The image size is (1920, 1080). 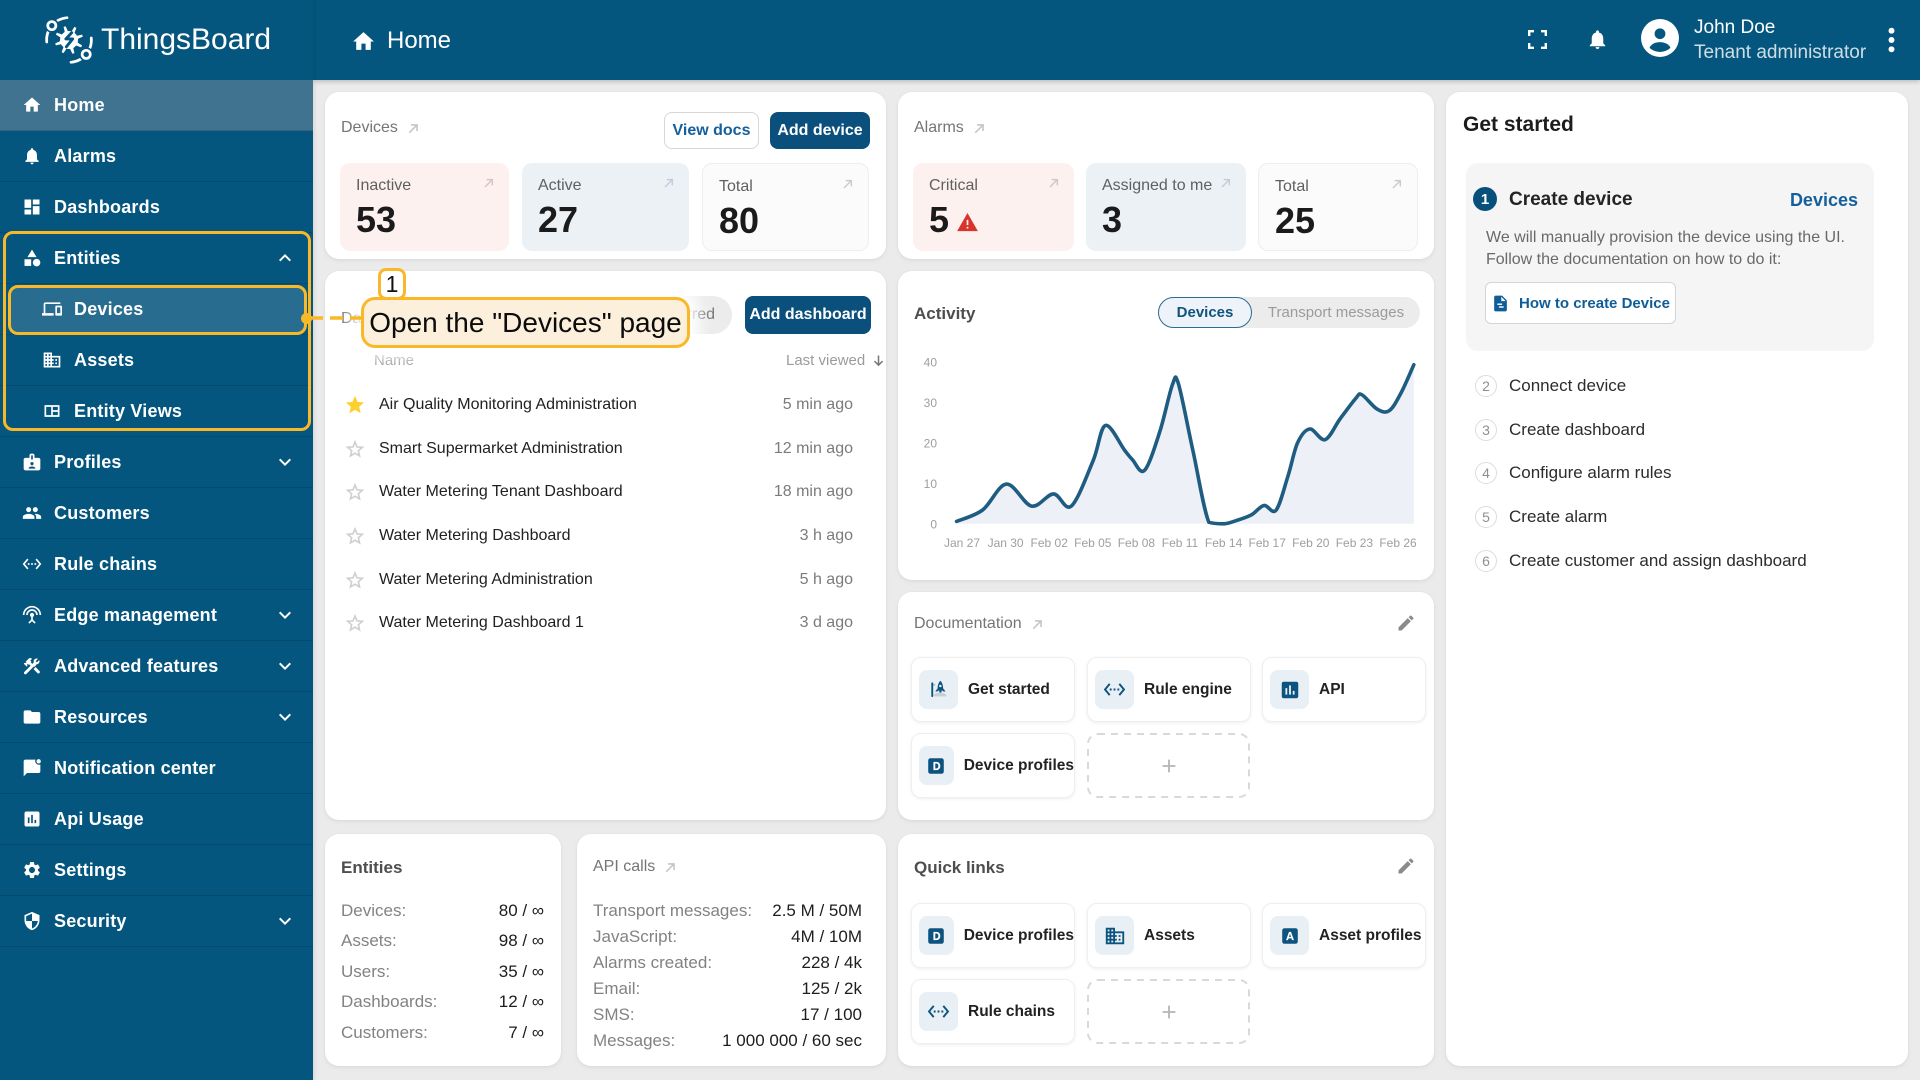 I want to click on svg-text: 10, so click(x=931, y=484).